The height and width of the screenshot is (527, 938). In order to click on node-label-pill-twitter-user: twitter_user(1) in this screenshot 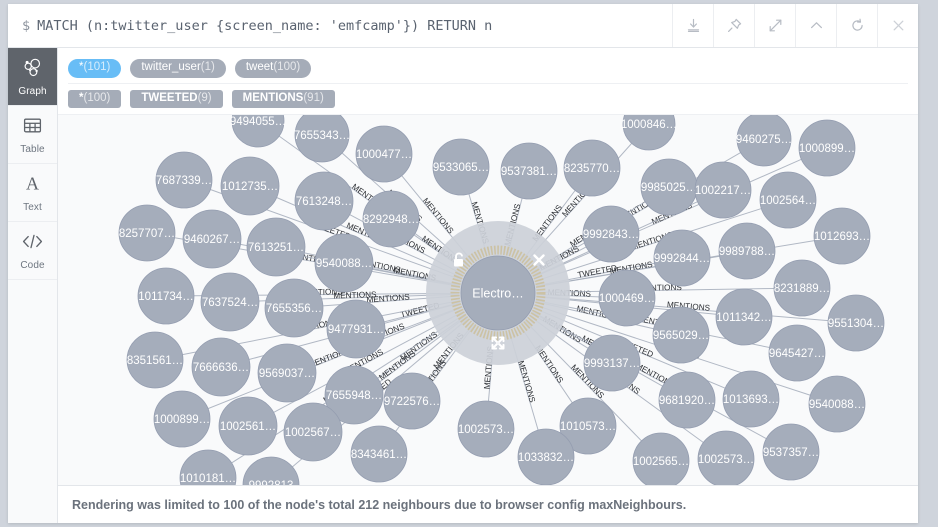, I will do `click(178, 68)`.